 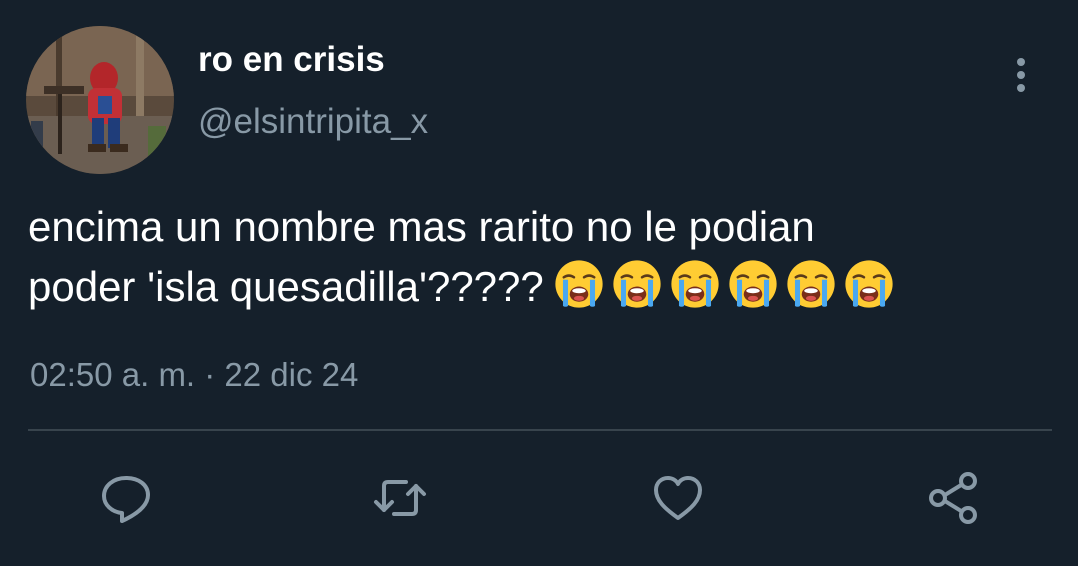 What do you see at coordinates (313, 122) in the screenshot?
I see `user-handle: @elsintripita_x` at bounding box center [313, 122].